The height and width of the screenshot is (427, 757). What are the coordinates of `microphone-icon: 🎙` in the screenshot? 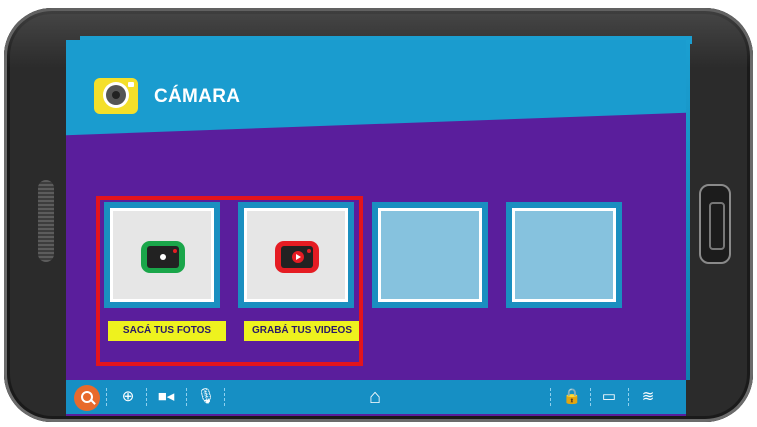 It's located at (206, 397).